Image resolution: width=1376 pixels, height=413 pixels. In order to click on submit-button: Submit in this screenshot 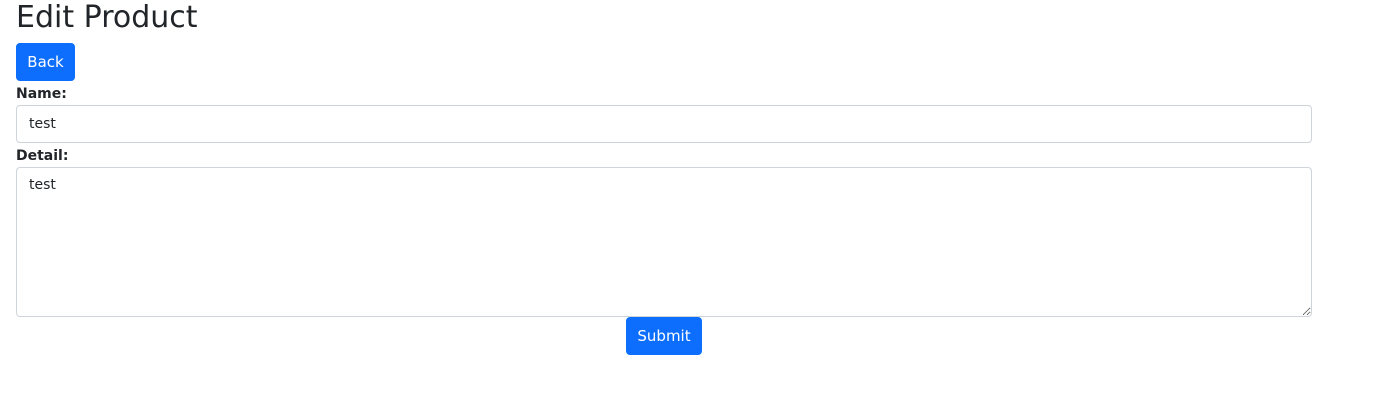, I will do `click(664, 336)`.